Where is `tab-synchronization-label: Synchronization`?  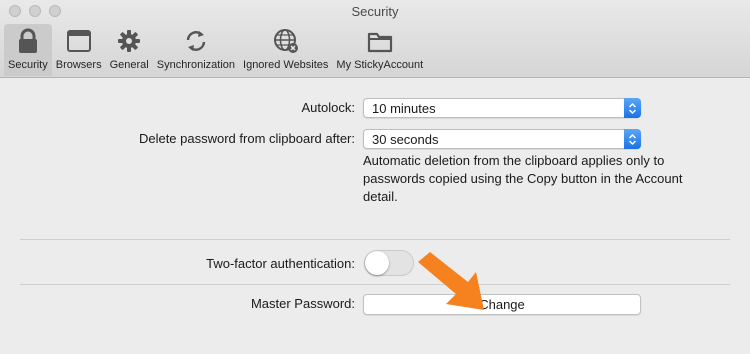 tab-synchronization-label: Synchronization is located at coordinates (196, 65).